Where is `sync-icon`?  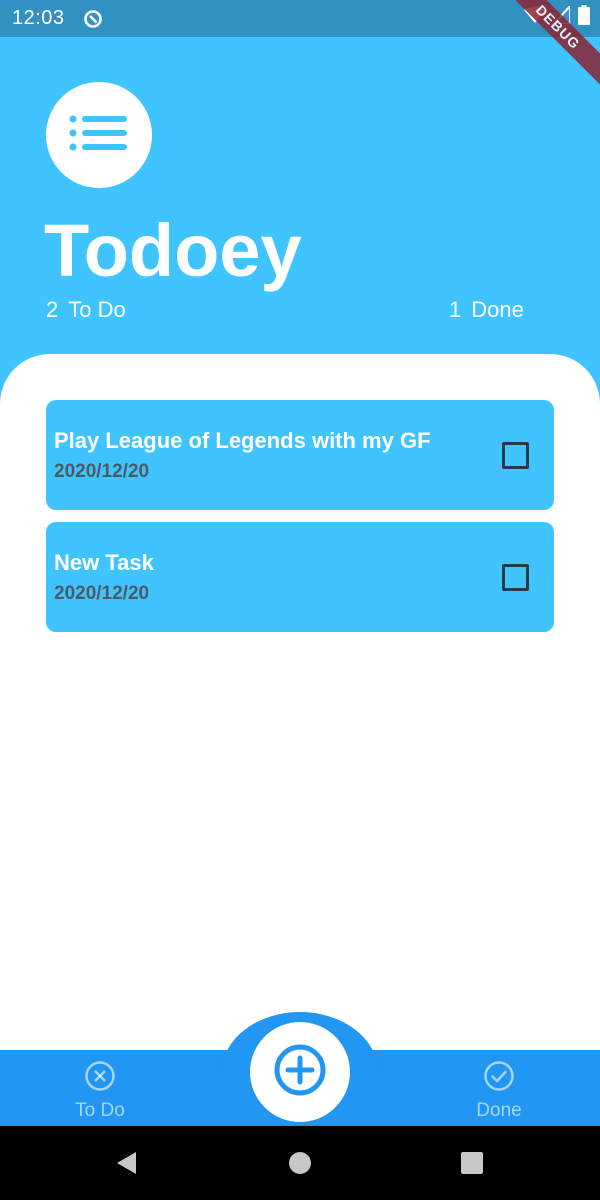 sync-icon is located at coordinates (93, 19).